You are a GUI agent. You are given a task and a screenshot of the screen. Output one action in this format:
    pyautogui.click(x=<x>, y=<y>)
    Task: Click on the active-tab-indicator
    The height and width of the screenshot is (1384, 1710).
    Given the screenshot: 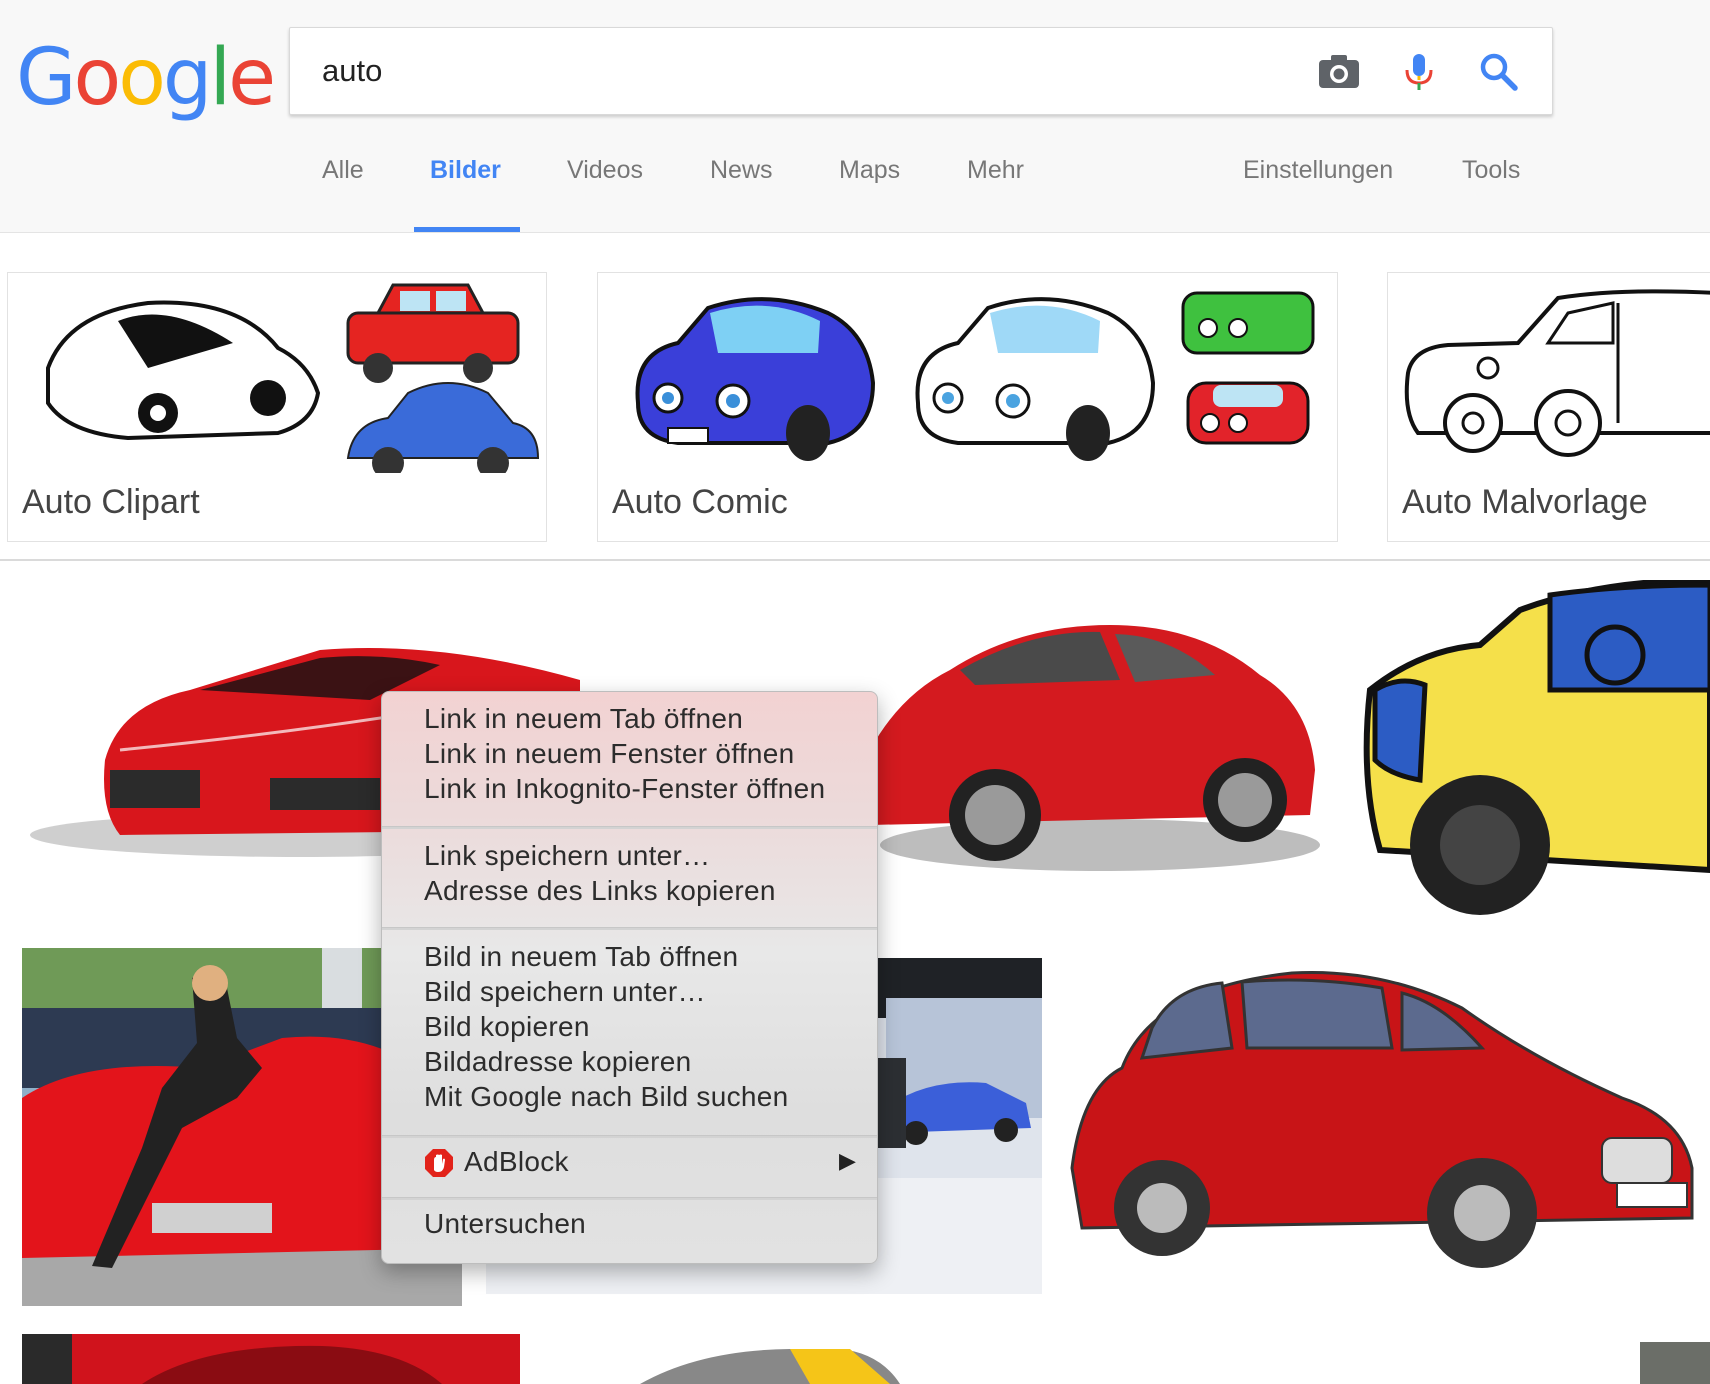 What is the action you would take?
    pyautogui.click(x=467, y=229)
    